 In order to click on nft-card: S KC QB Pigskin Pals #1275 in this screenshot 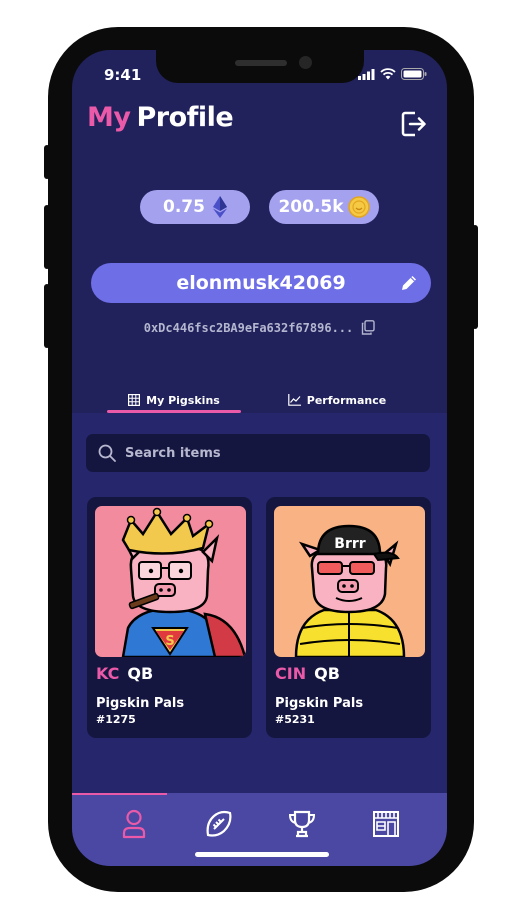, I will do `click(169, 617)`.